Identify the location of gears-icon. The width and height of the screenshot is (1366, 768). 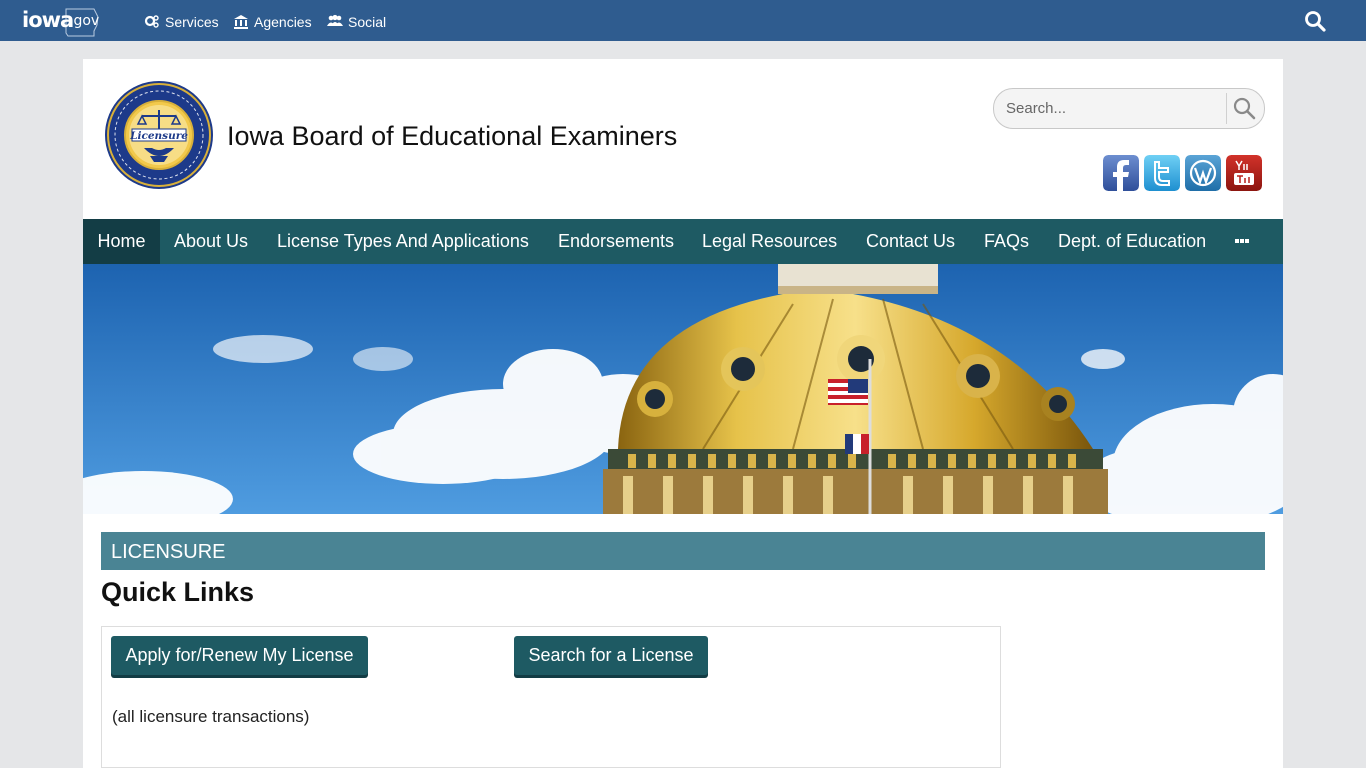
(151, 21).